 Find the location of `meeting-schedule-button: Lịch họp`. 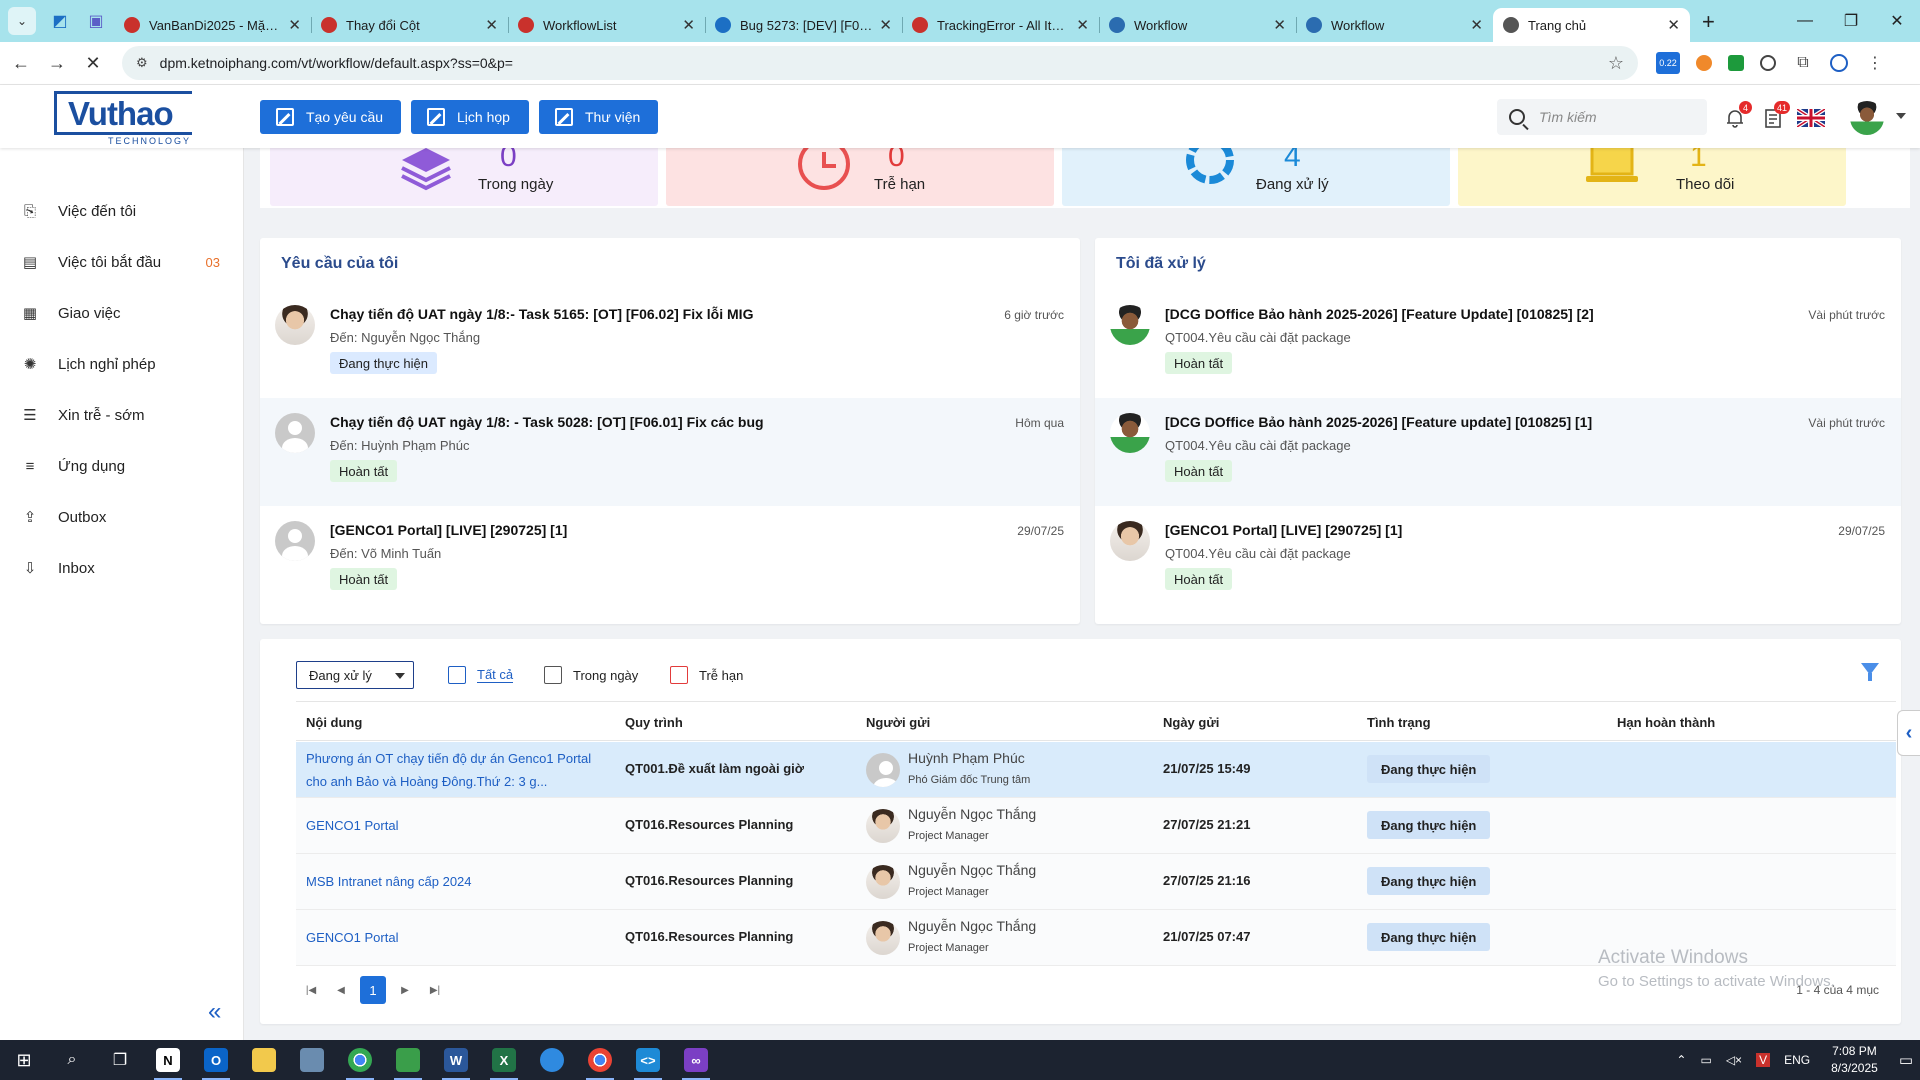

meeting-schedule-button: Lịch họp is located at coordinates (470, 117).